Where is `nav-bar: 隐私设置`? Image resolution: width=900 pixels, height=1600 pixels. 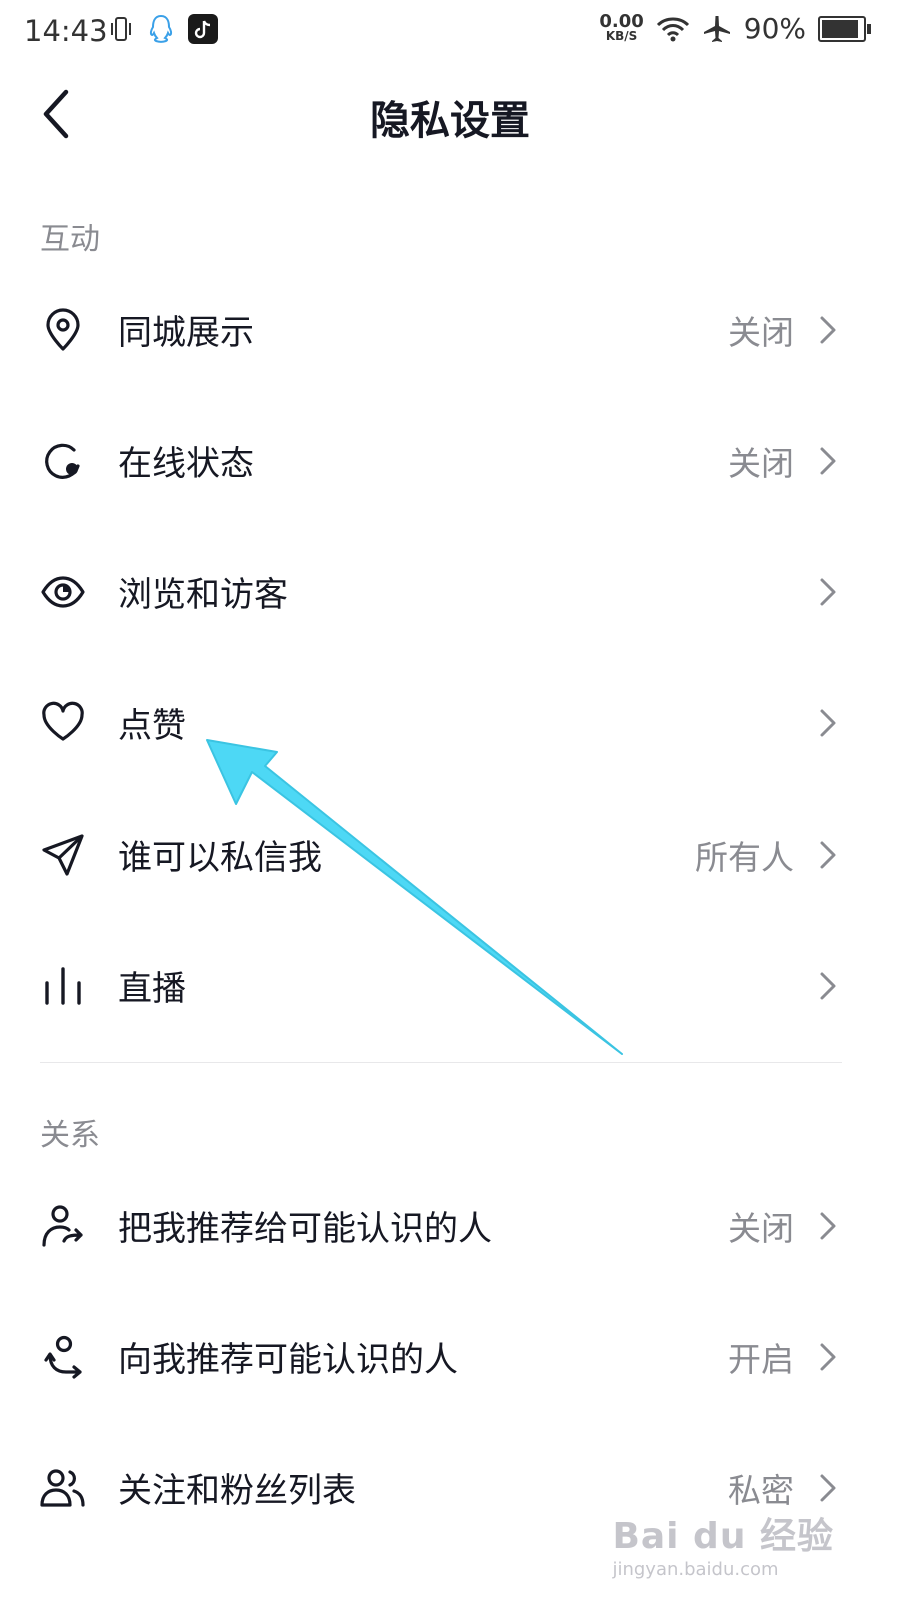 nav-bar: 隐私设置 is located at coordinates (450, 114).